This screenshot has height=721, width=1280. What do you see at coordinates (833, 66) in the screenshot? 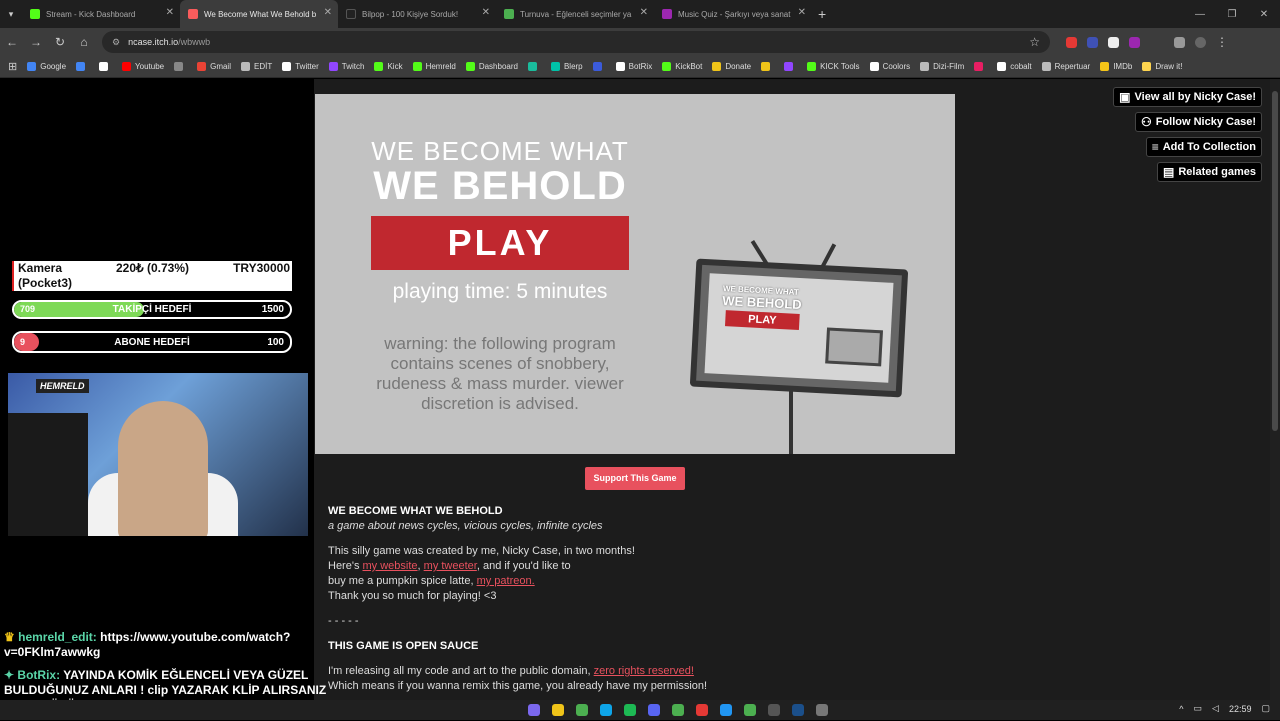
I see `bookmark-item: KICK Tools` at bounding box center [833, 66].